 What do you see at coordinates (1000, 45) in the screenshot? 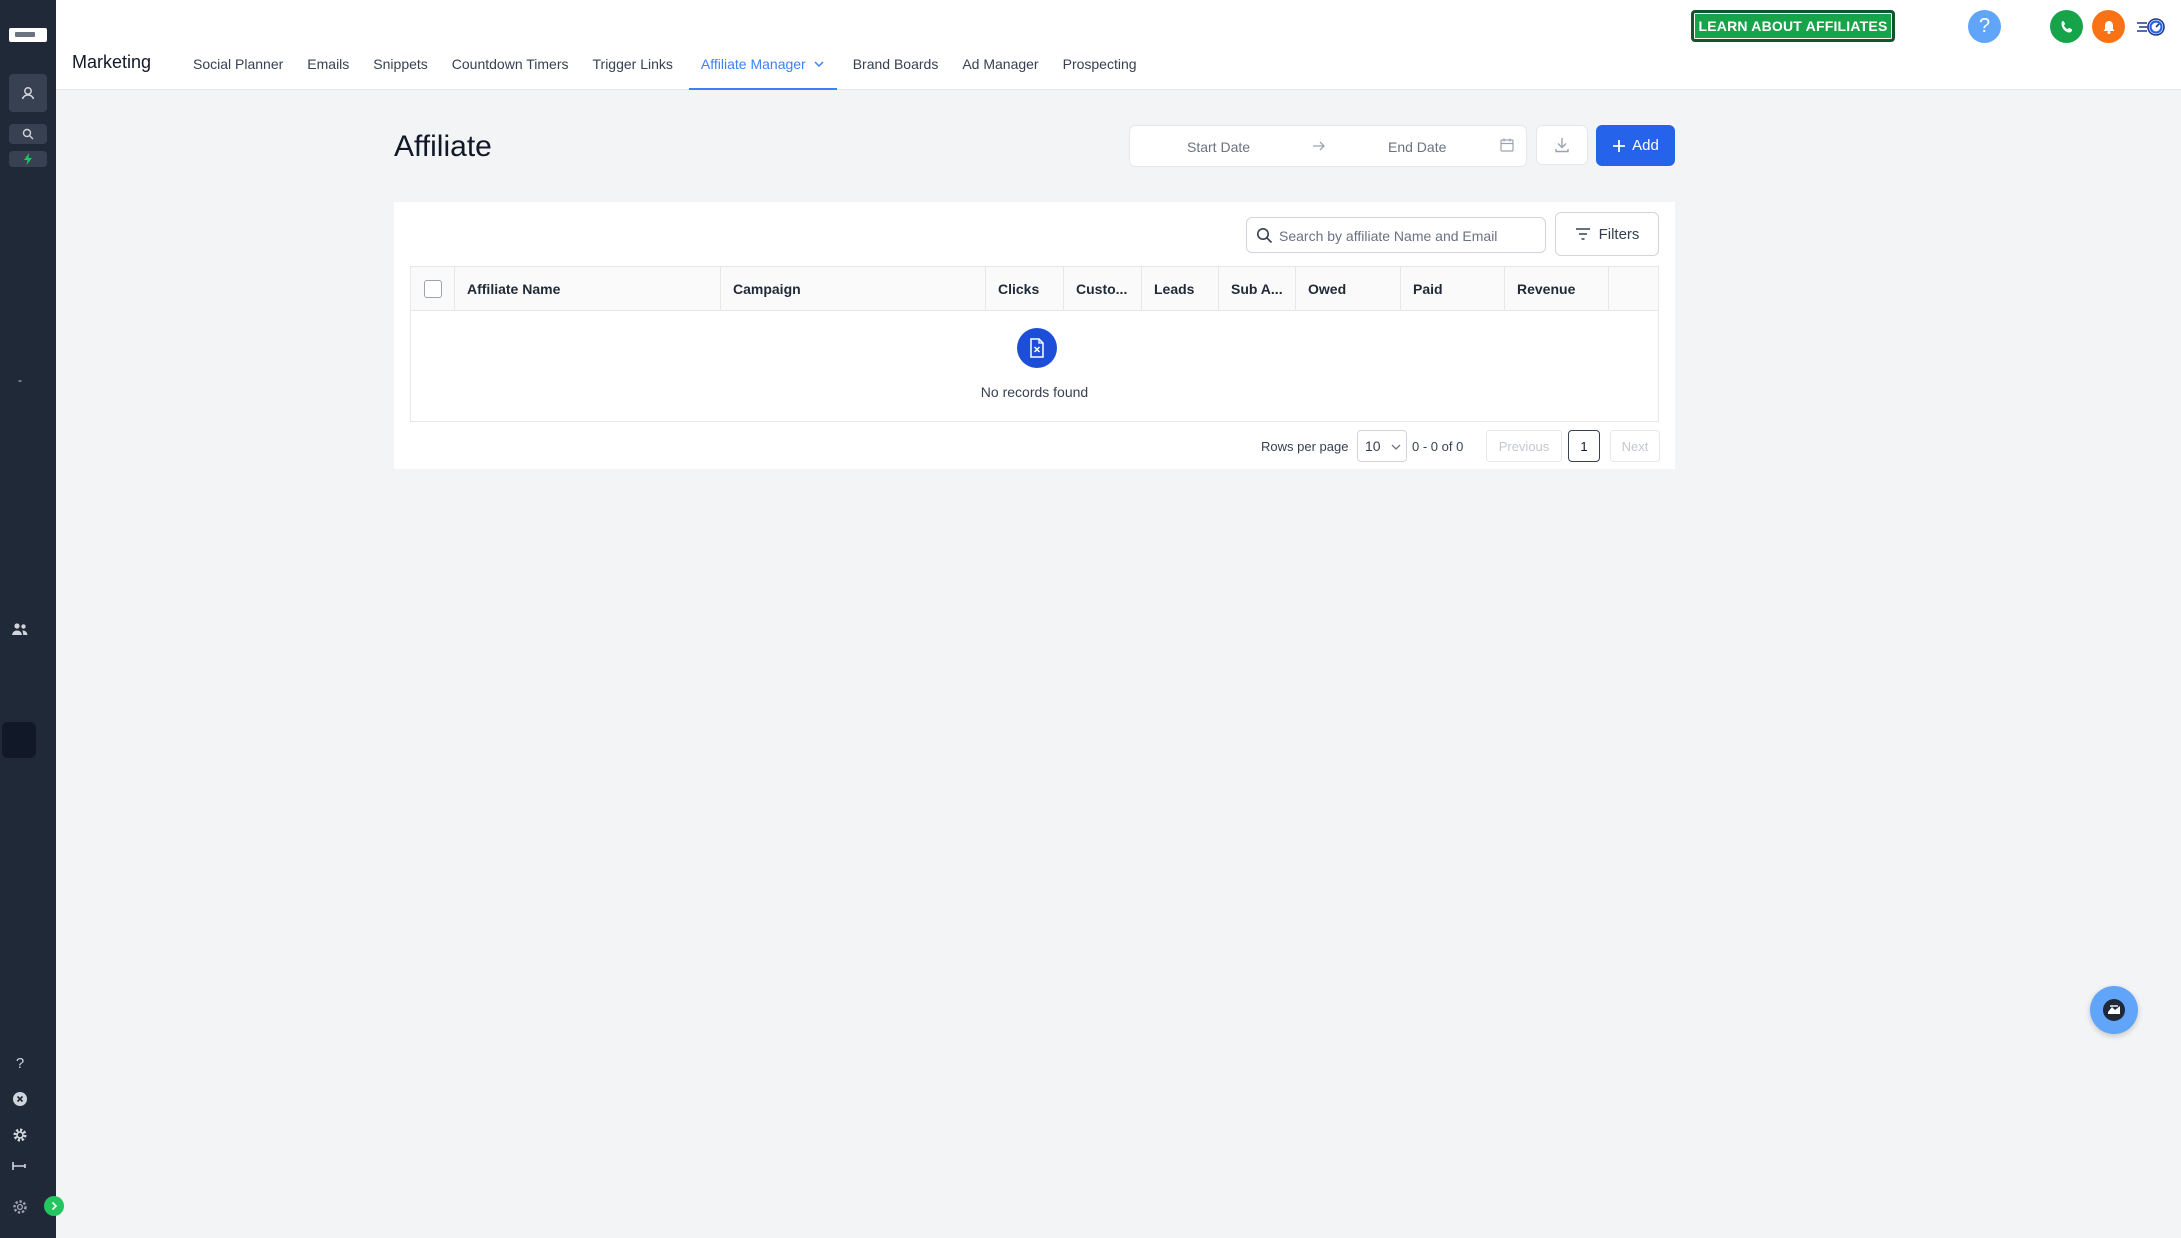
I see `tab-ad-manager: Ad Manager` at bounding box center [1000, 45].